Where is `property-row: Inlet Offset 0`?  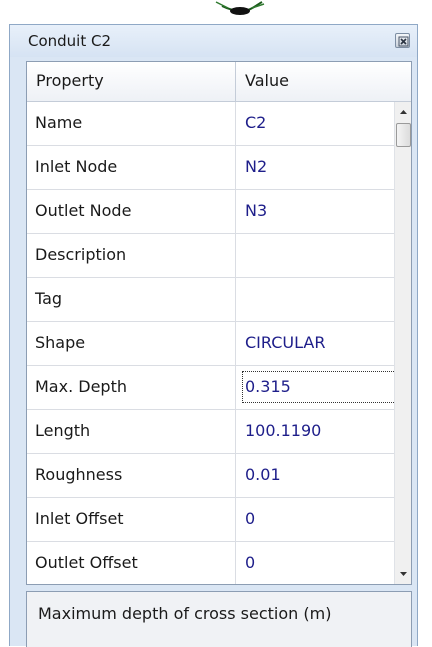 property-row: Inlet Offset 0 is located at coordinates (210, 520).